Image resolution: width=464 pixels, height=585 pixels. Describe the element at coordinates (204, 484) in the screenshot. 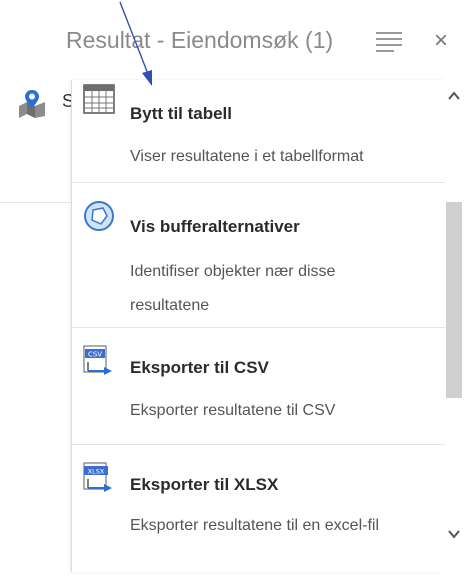

I see `menu-item-label: Eksporter til XLSX` at that location.